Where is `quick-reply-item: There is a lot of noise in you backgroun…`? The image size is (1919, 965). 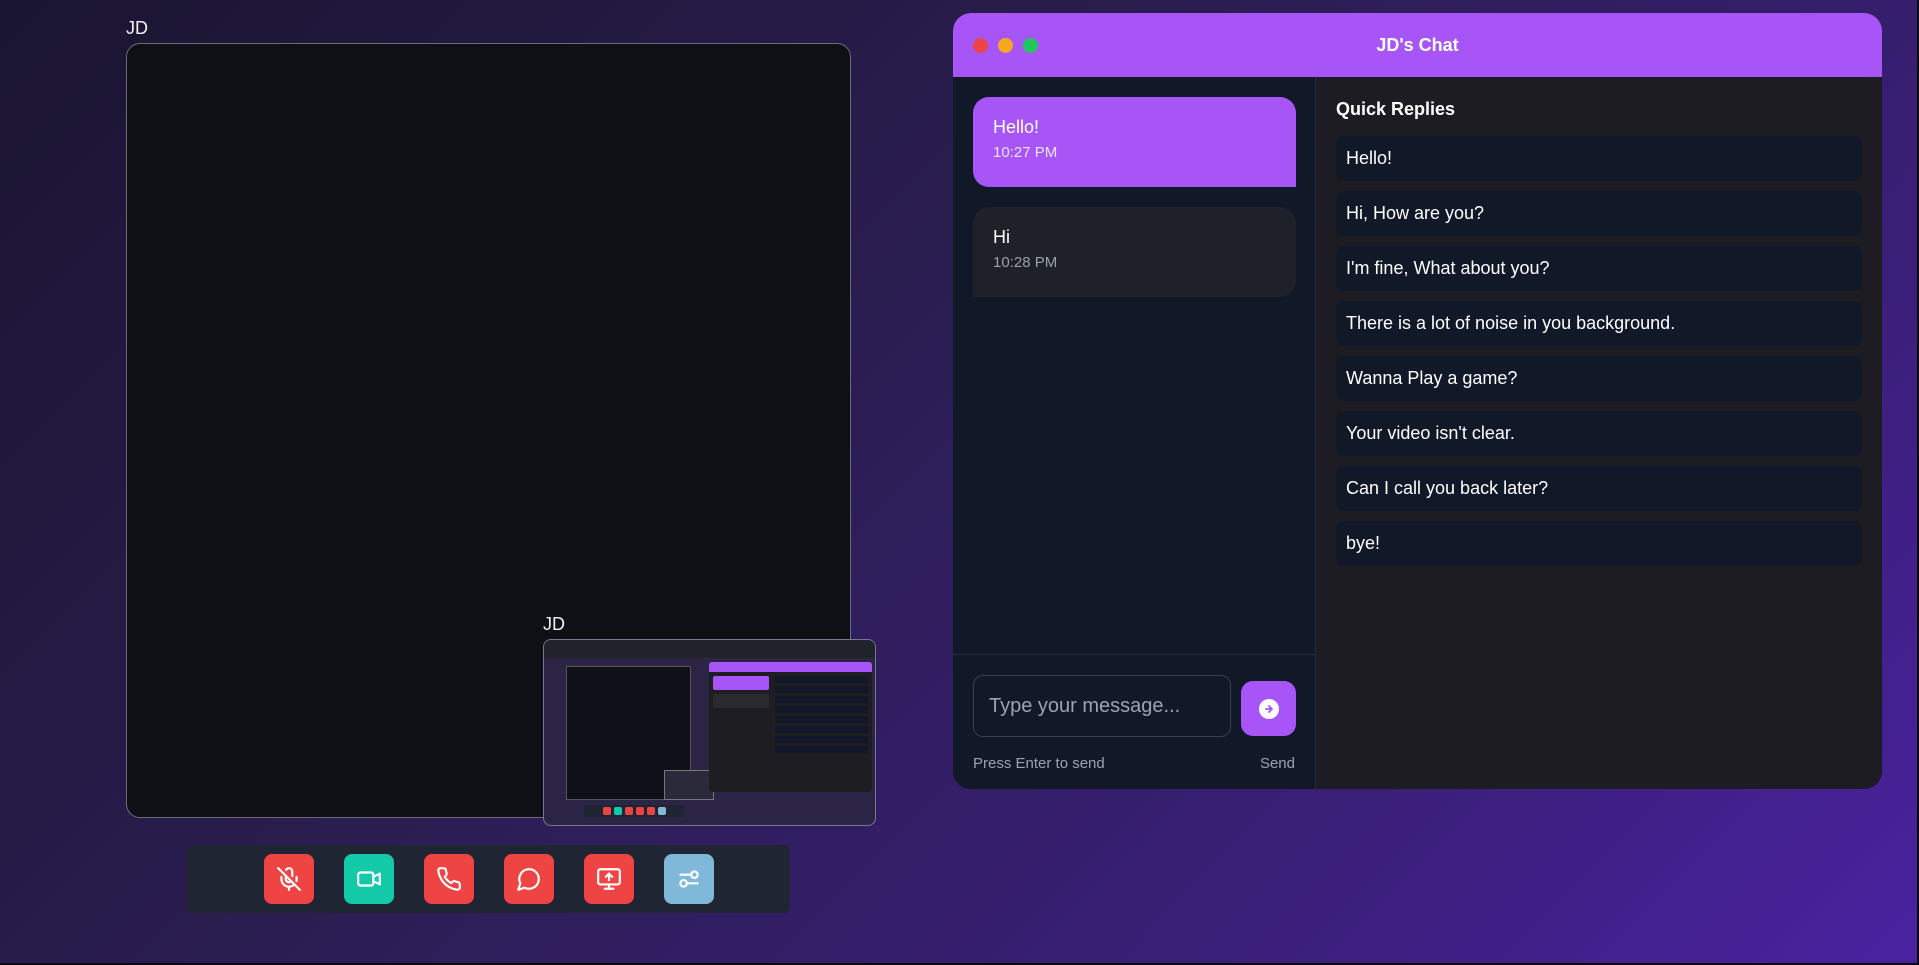 quick-reply-item: There is a lot of noise in you backgroun… is located at coordinates (1599, 323).